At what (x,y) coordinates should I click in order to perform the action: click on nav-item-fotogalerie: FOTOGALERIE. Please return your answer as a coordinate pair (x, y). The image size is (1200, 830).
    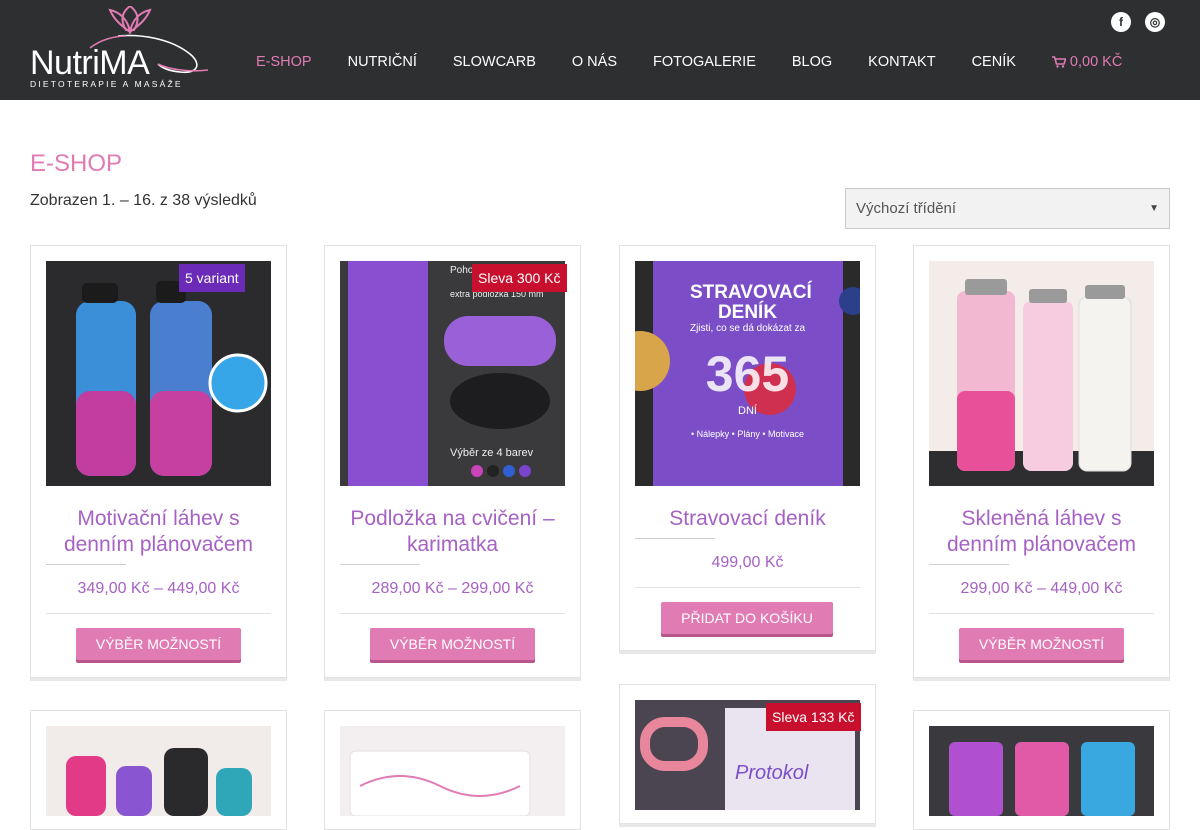
    Looking at the image, I should click on (704, 62).